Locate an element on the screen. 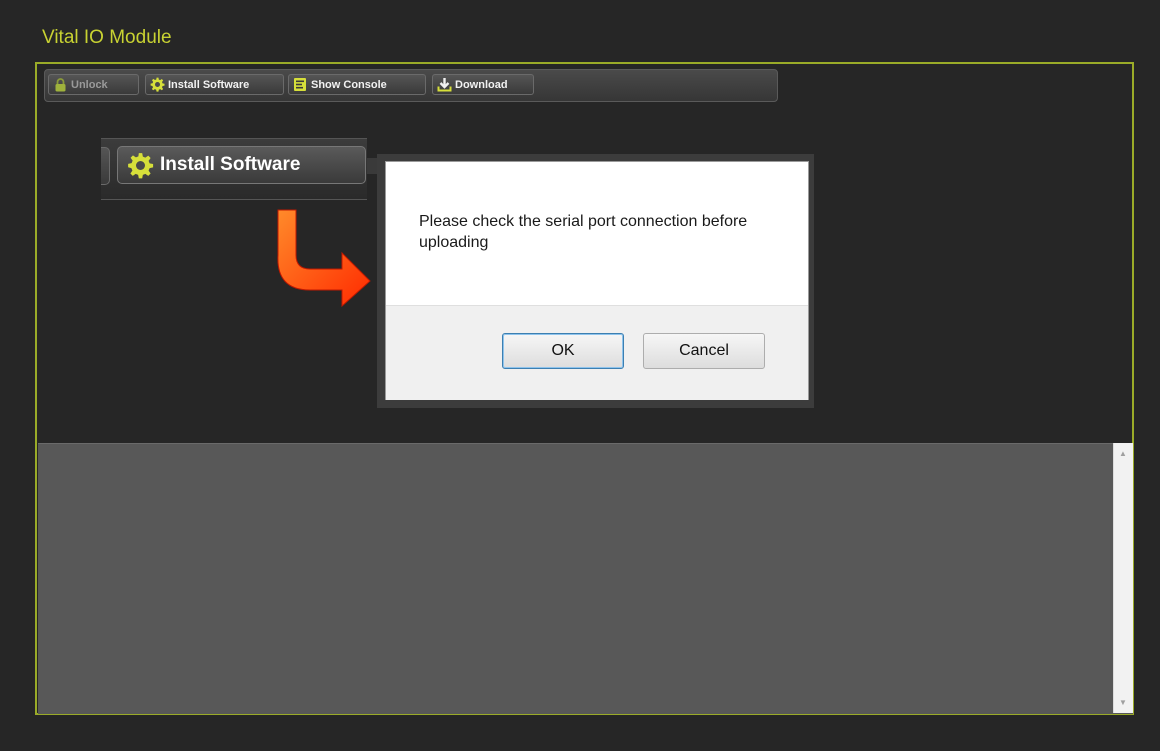  cancel-button: Cancel is located at coordinates (704, 351).